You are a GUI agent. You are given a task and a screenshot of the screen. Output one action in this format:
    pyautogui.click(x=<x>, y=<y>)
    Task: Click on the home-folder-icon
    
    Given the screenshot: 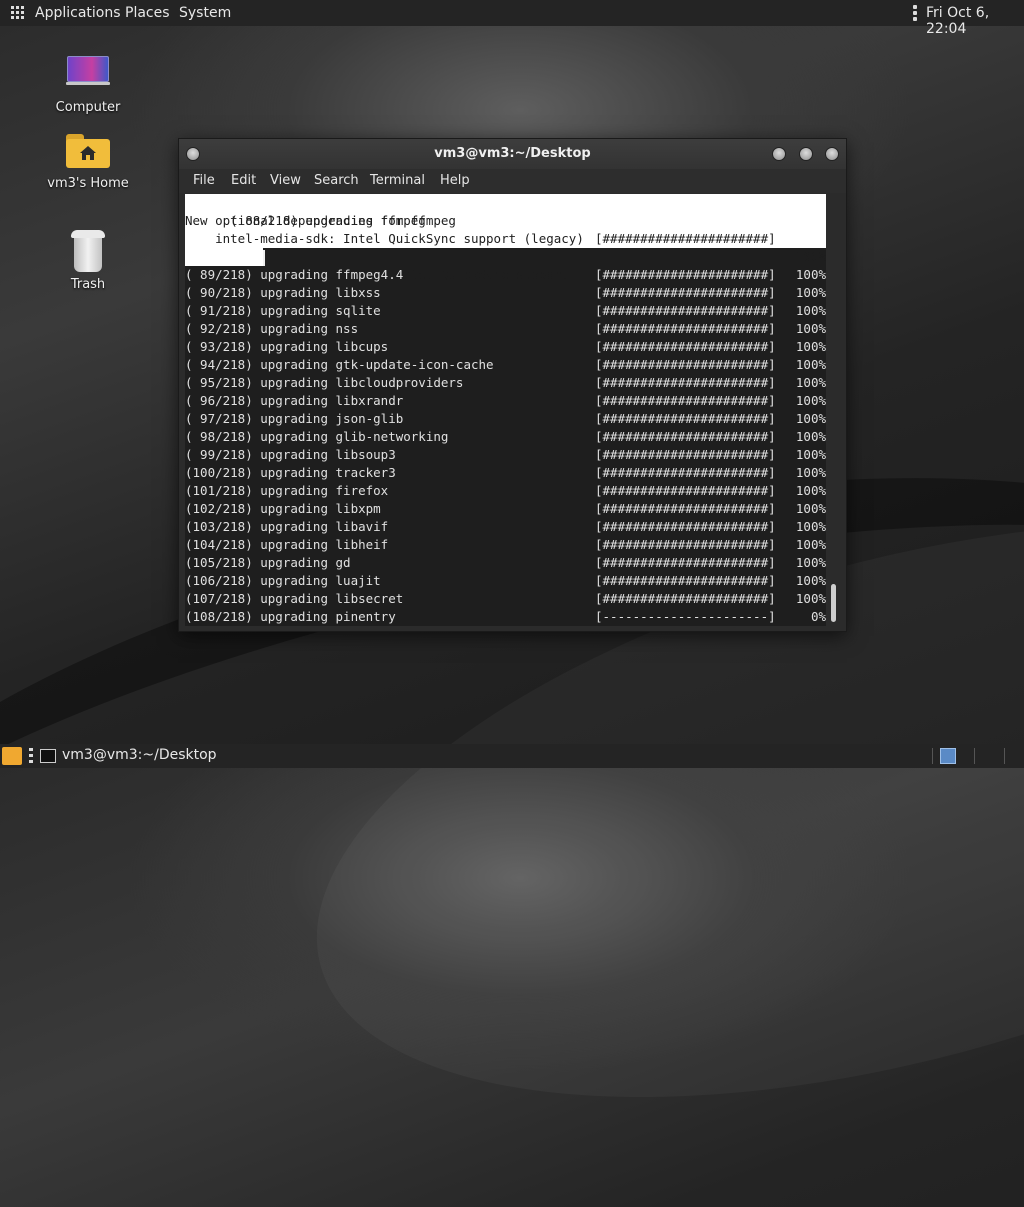 What is the action you would take?
    pyautogui.click(x=88, y=151)
    